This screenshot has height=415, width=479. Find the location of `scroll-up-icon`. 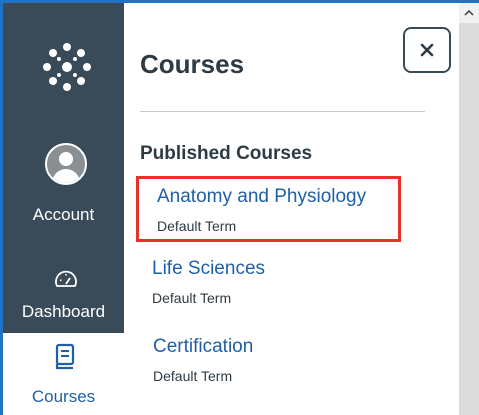

scroll-up-icon is located at coordinates (469, 12).